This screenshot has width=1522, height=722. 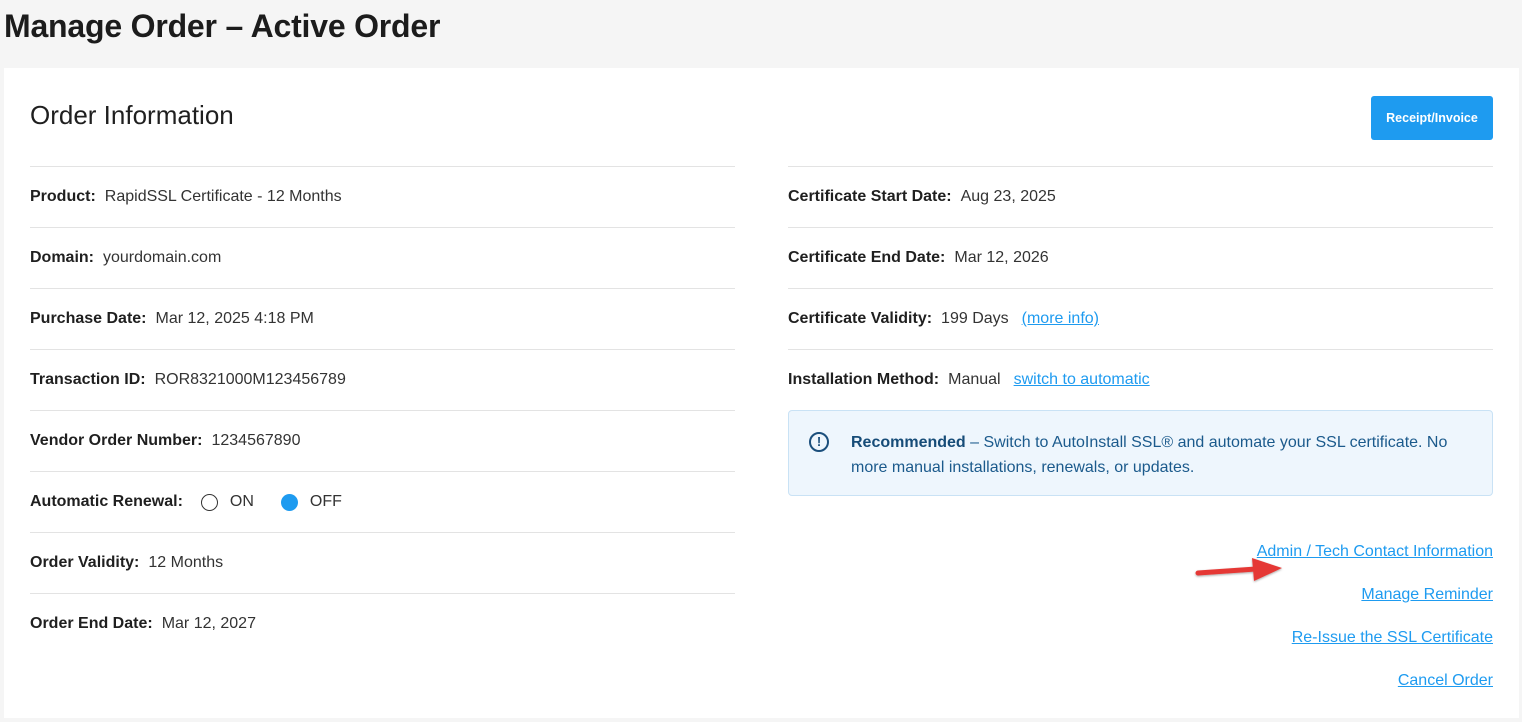 I want to click on switch-to-automatic-link: switch to automatic, so click(x=1082, y=380).